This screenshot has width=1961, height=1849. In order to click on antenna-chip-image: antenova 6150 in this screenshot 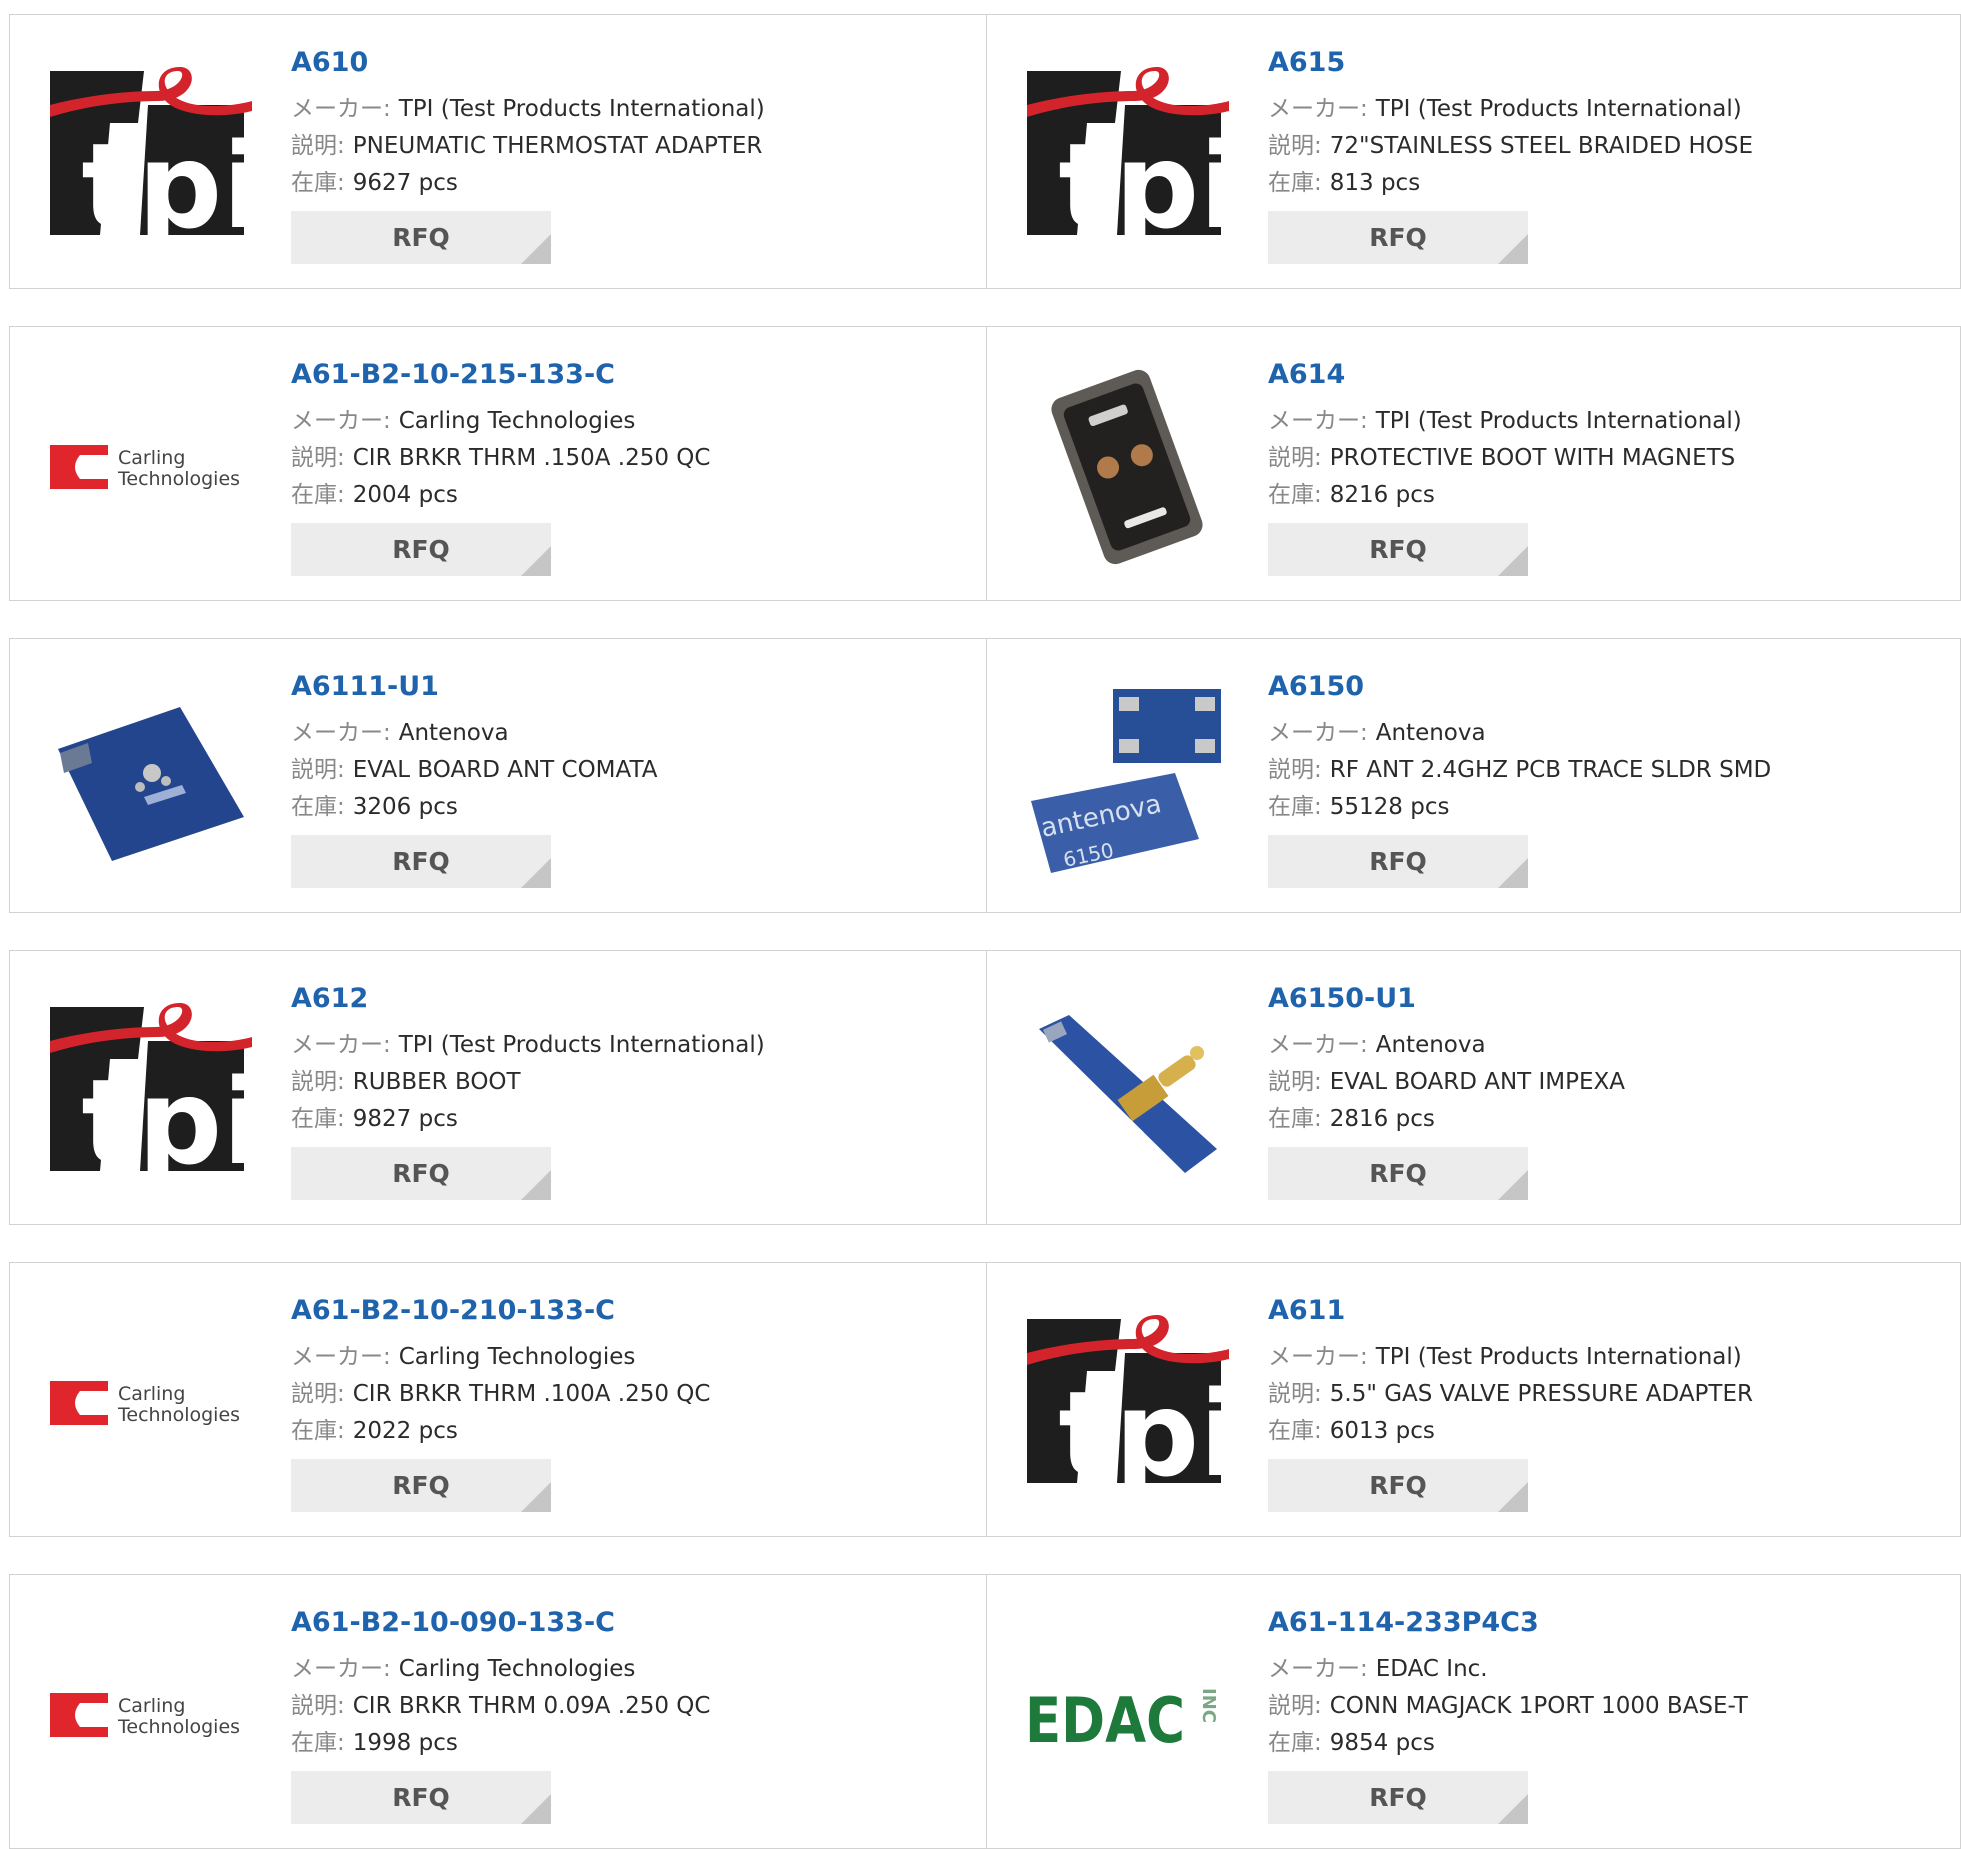, I will do `click(1126, 781)`.